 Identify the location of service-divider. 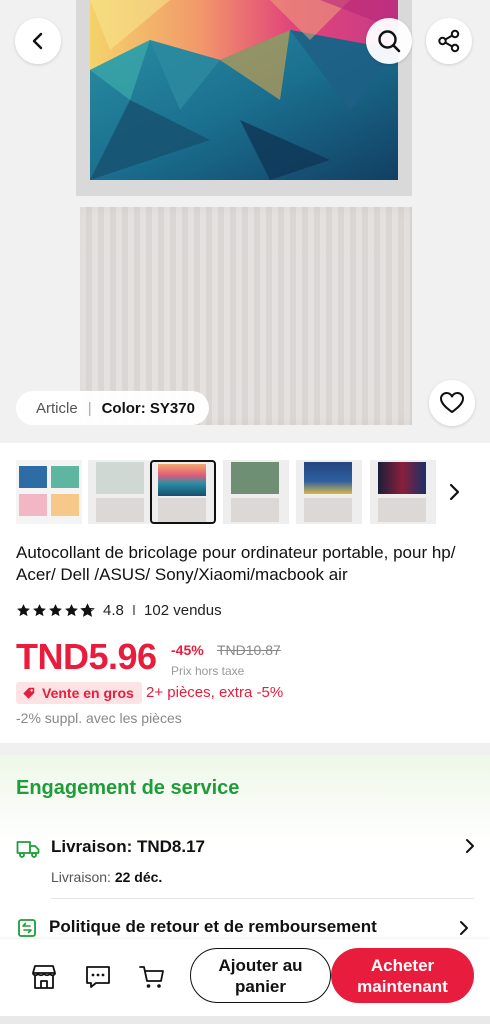
(262, 898).